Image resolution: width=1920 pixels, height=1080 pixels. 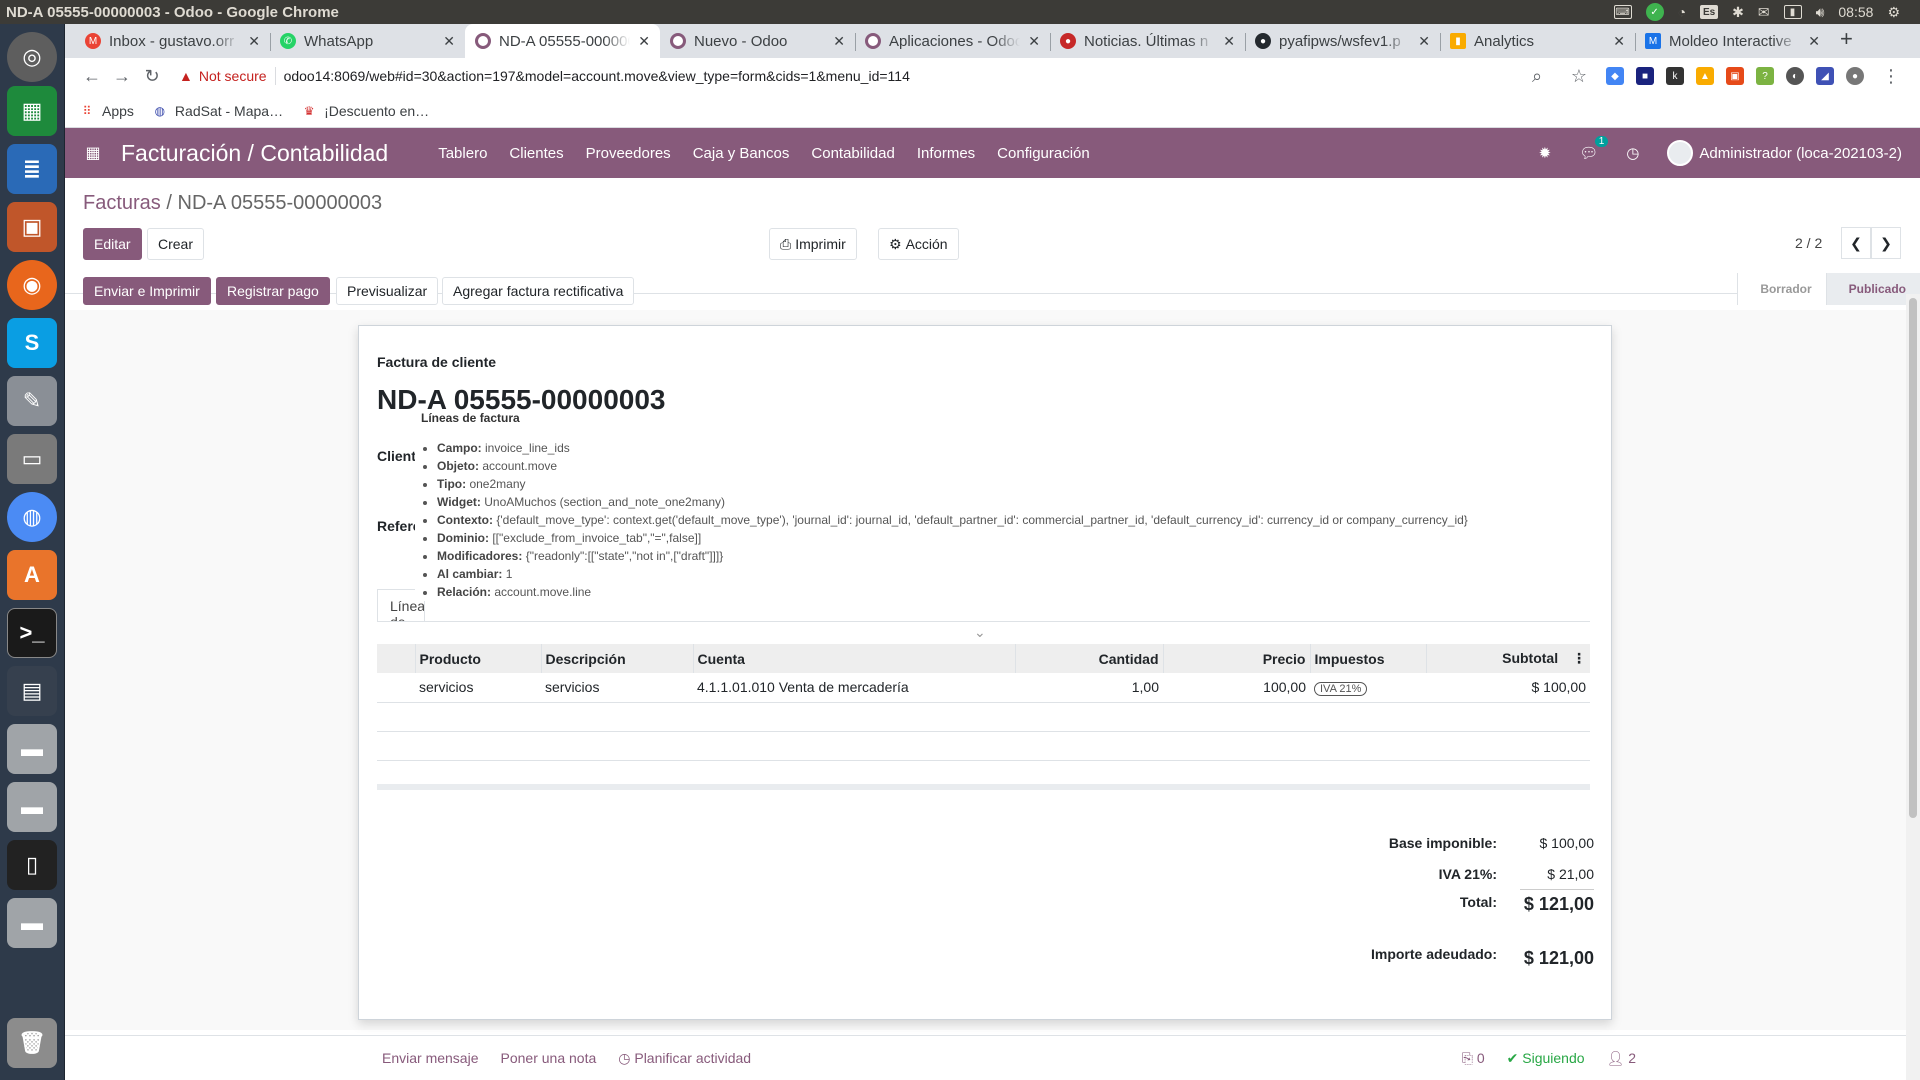 What do you see at coordinates (536, 153) in the screenshot?
I see `menu-item-clientes: Clientes` at bounding box center [536, 153].